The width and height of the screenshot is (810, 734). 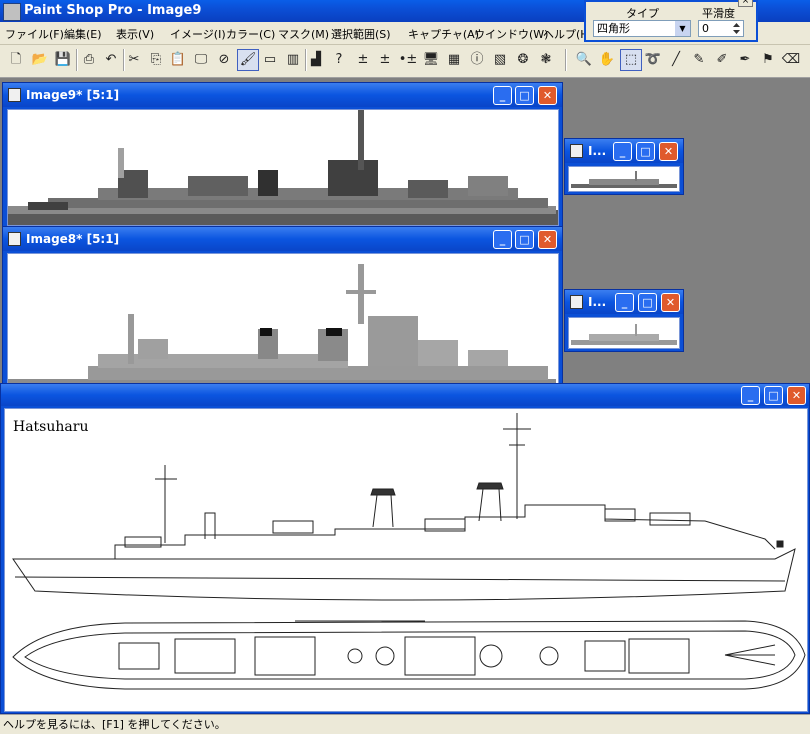 I want to click on open-folder-icon: 📂, so click(x=40, y=60).